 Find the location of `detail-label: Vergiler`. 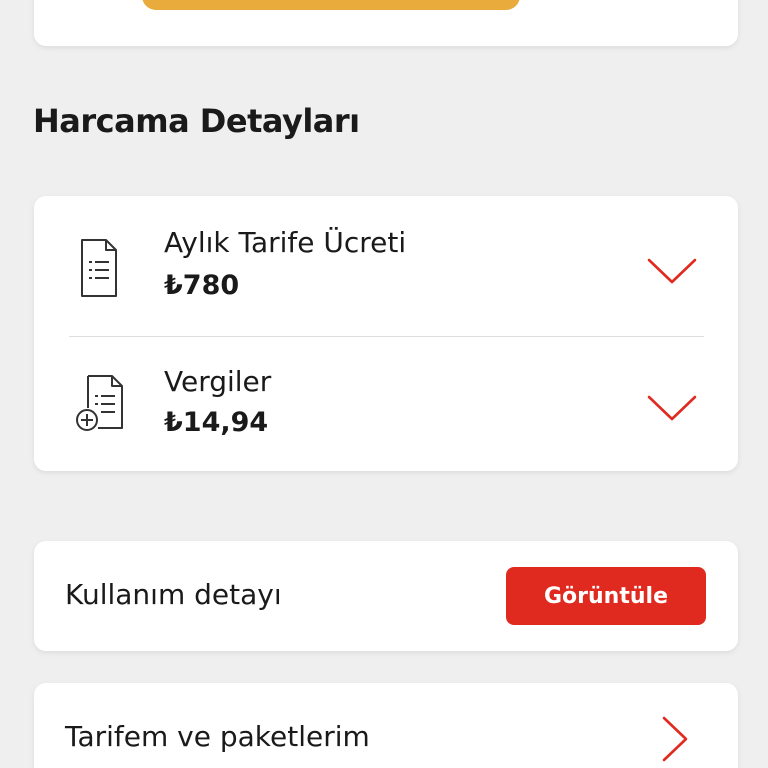

detail-label: Vergiler is located at coordinates (218, 381).